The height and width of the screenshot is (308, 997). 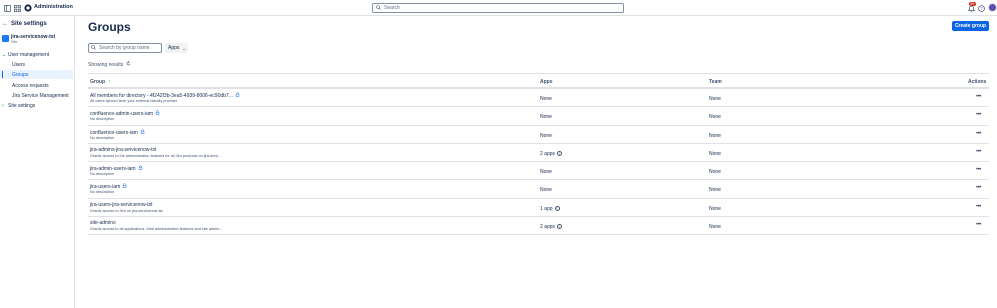 I want to click on group-name-link: jira-admins-jira-servicenow-tst, so click(x=123, y=150).